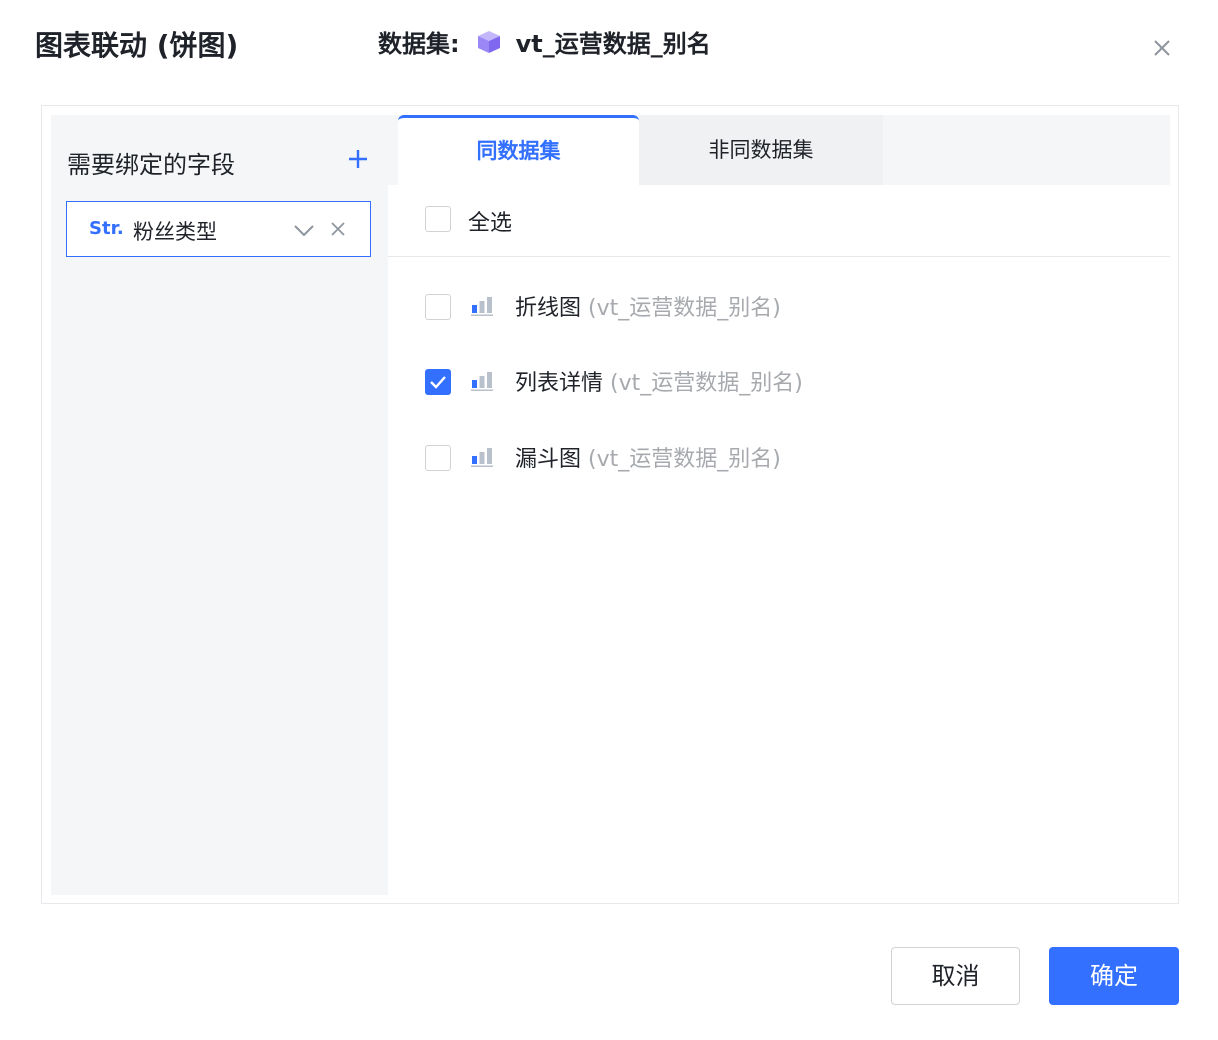  Describe the element at coordinates (489, 42) in the screenshot. I see `dataset-cube-icon` at that location.